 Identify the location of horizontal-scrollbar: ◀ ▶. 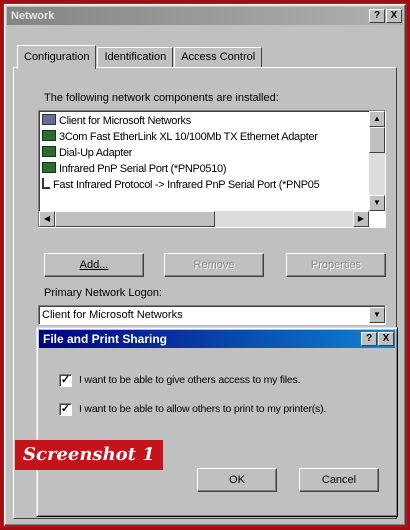
(204, 219).